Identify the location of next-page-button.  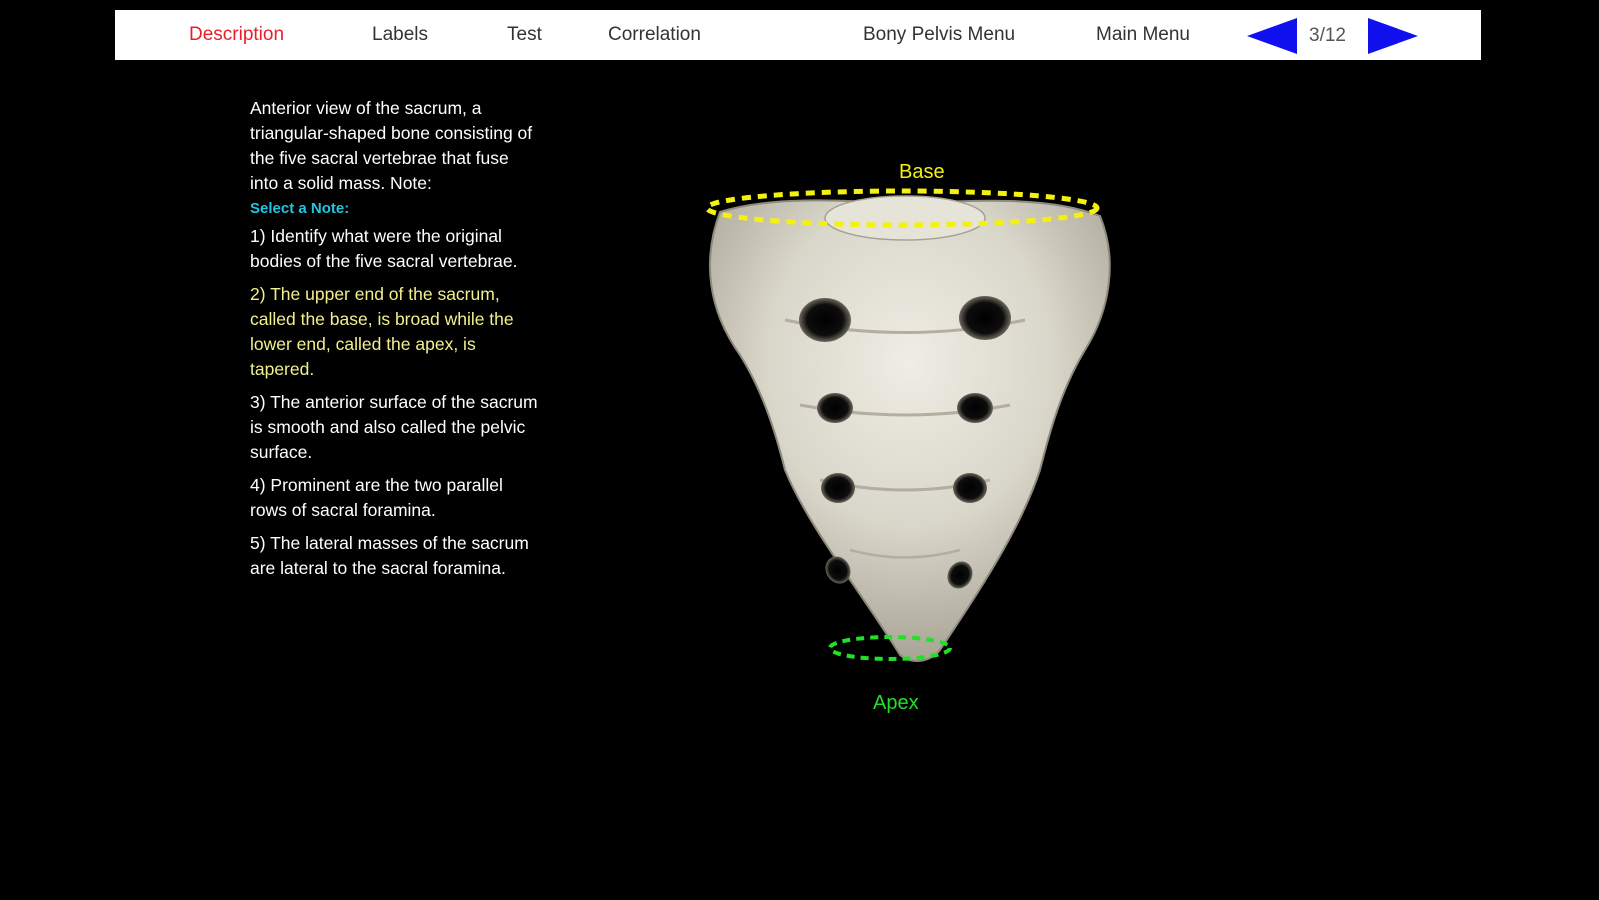
(1392, 36).